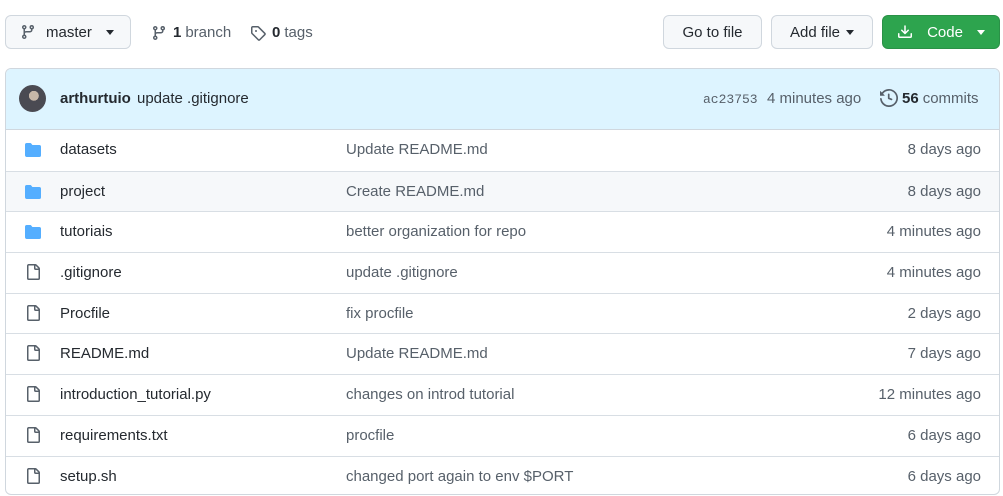  What do you see at coordinates (502, 150) in the screenshot?
I see `file-row: datasets Update README.md 8 days ago` at bounding box center [502, 150].